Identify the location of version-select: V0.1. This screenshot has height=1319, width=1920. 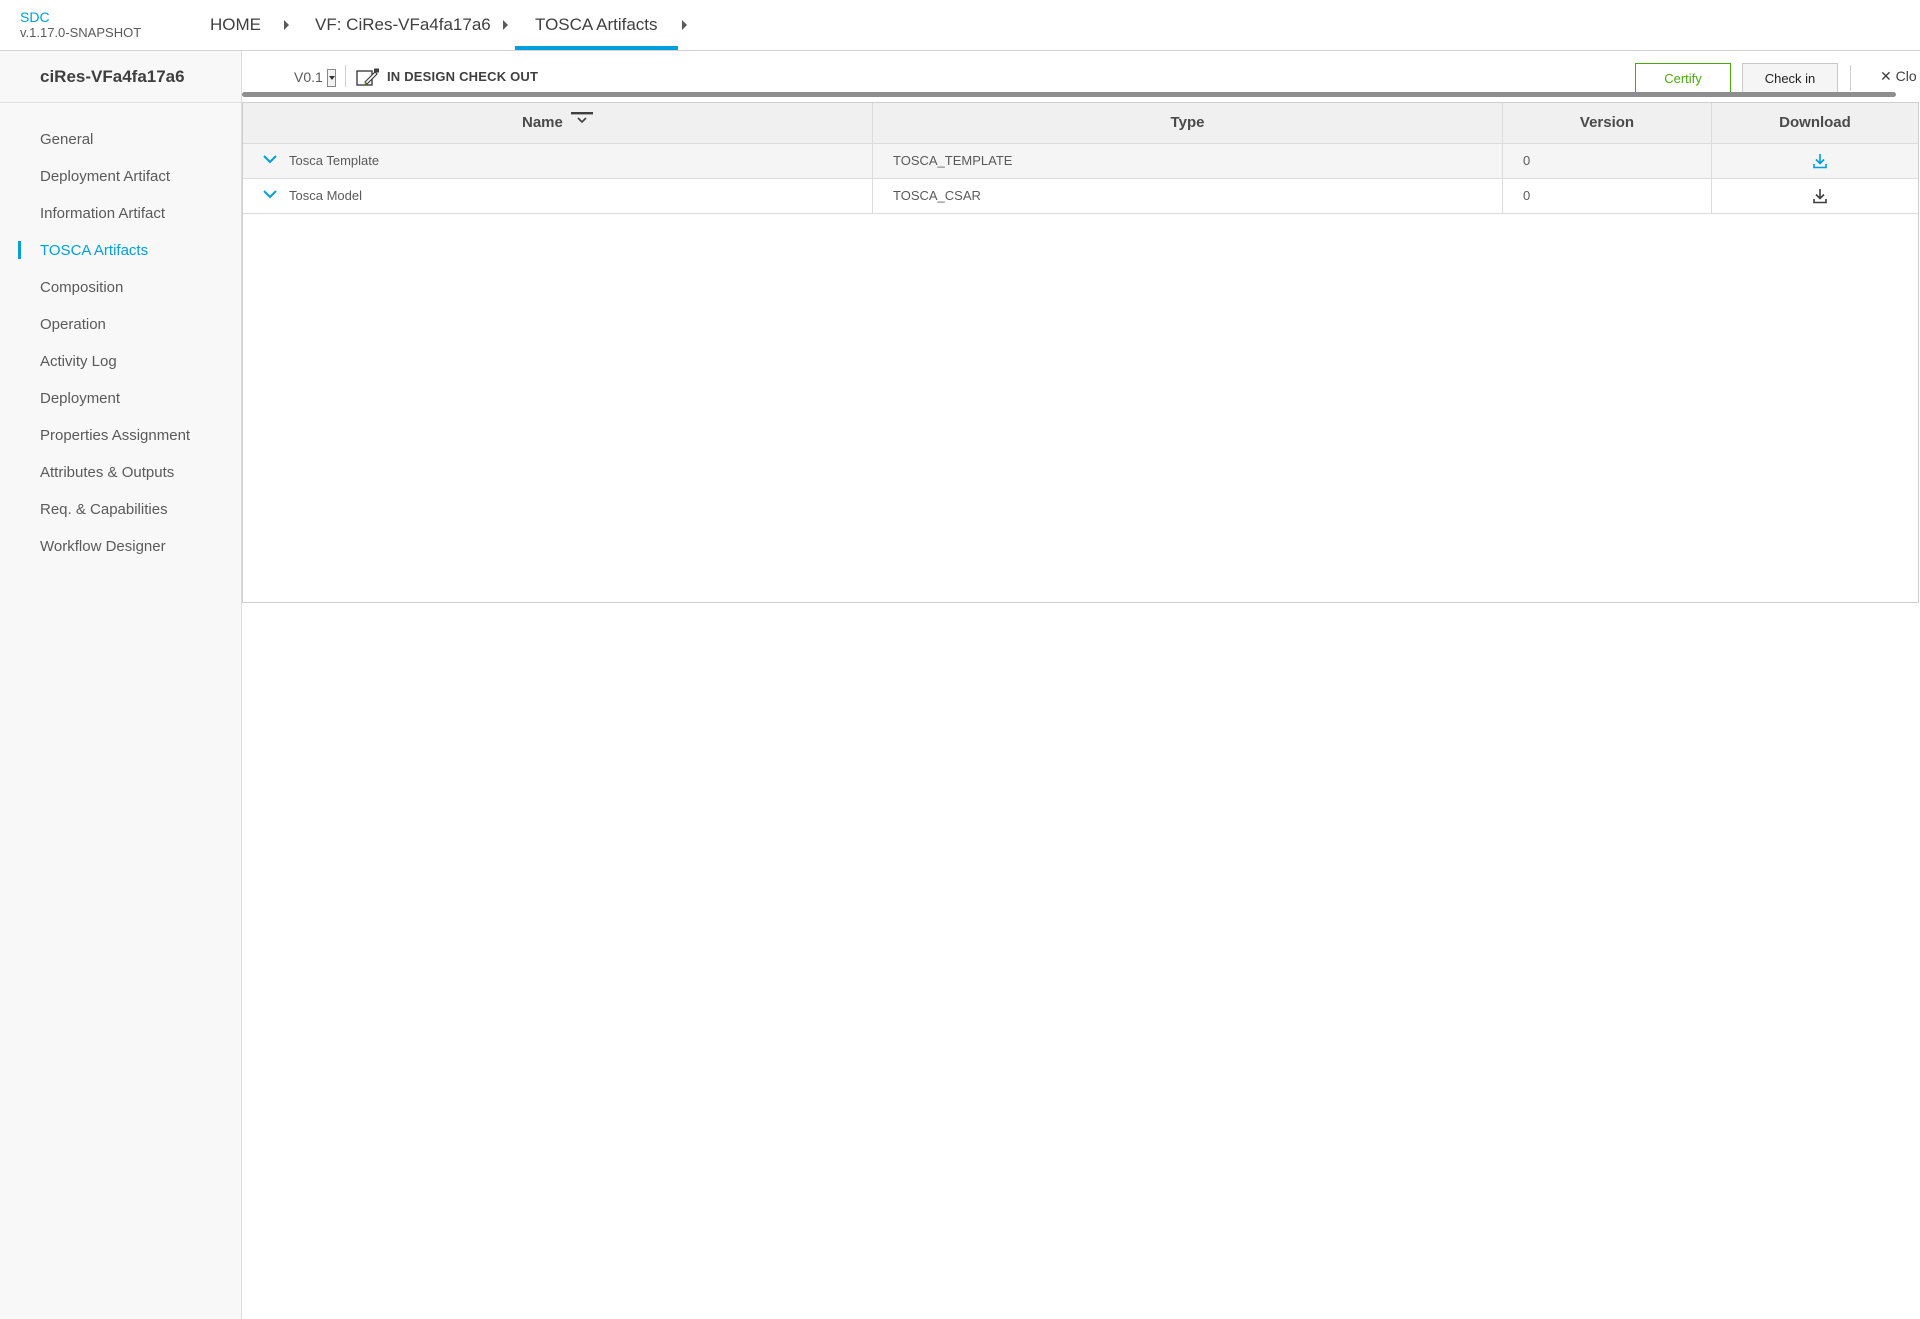
(315, 78).